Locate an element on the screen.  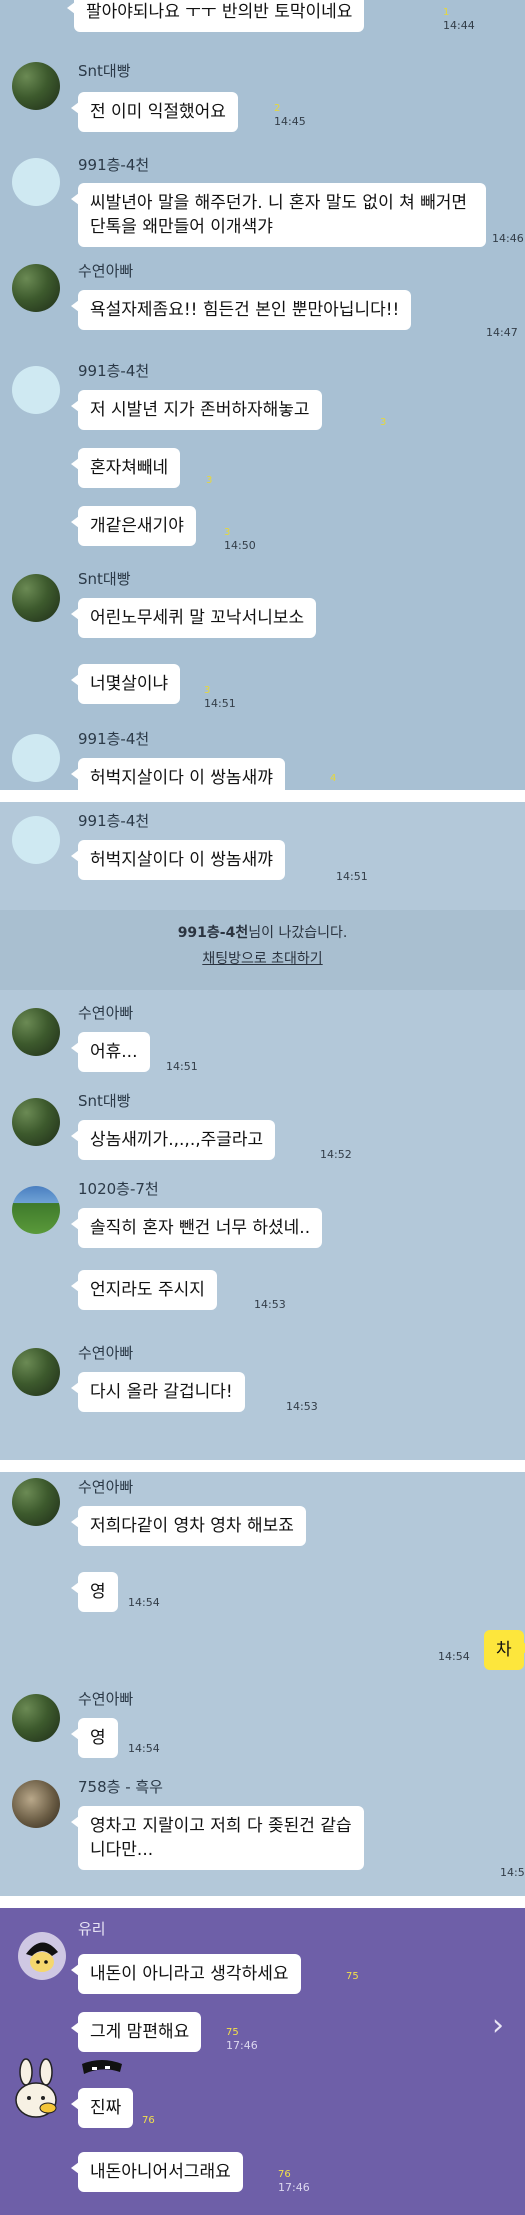
message-bubble: 그게 맘편해요 is located at coordinates (136, 2032).